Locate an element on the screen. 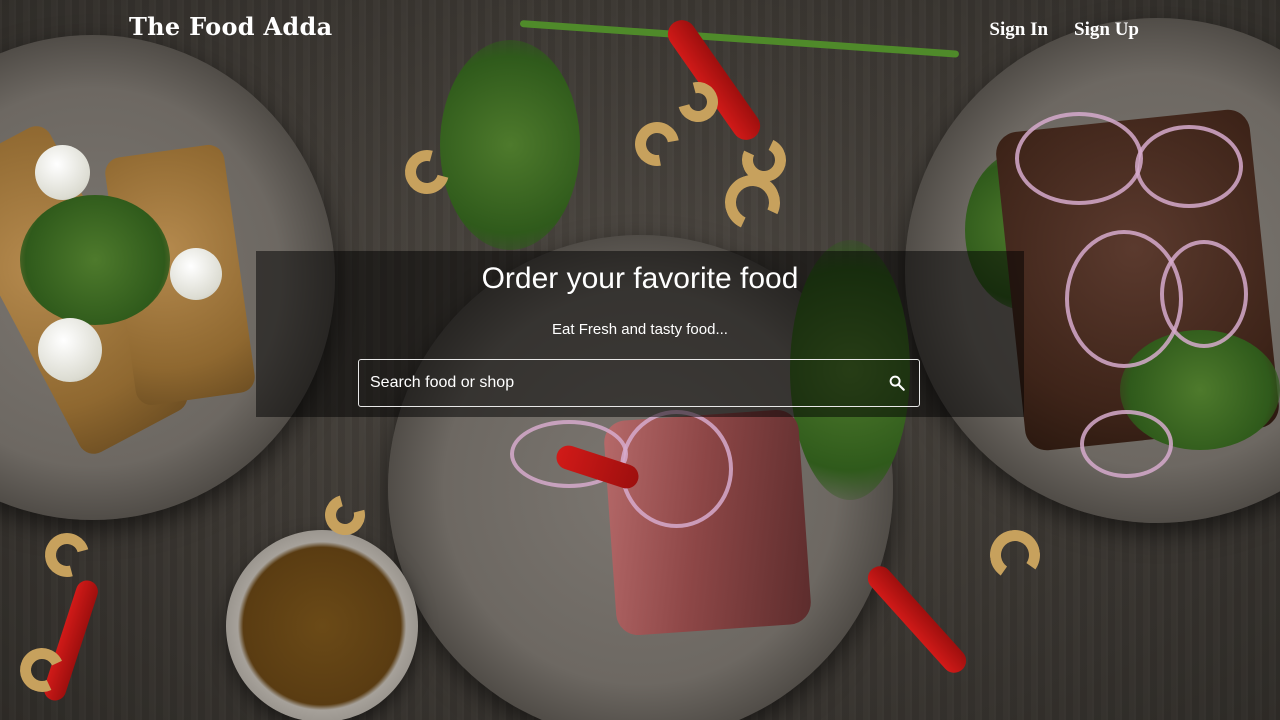 This screenshot has height=720, width=1280. search-input is located at coordinates (617, 383).